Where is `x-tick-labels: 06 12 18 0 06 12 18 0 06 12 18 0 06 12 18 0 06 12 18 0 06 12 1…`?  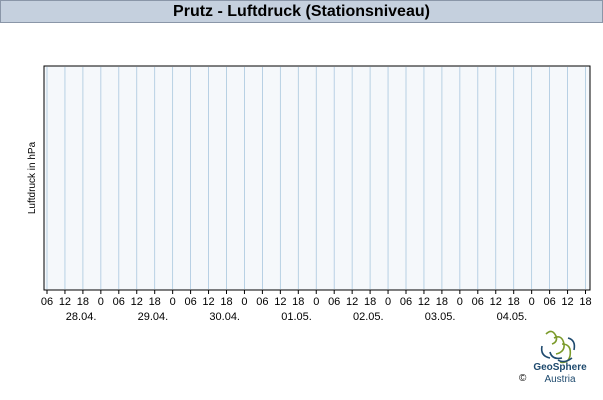 x-tick-labels: 06 12 18 0 06 12 18 0 06 12 18 0 06 12 18 0 06 12 18 0 06 12 1… is located at coordinates (316, 302).